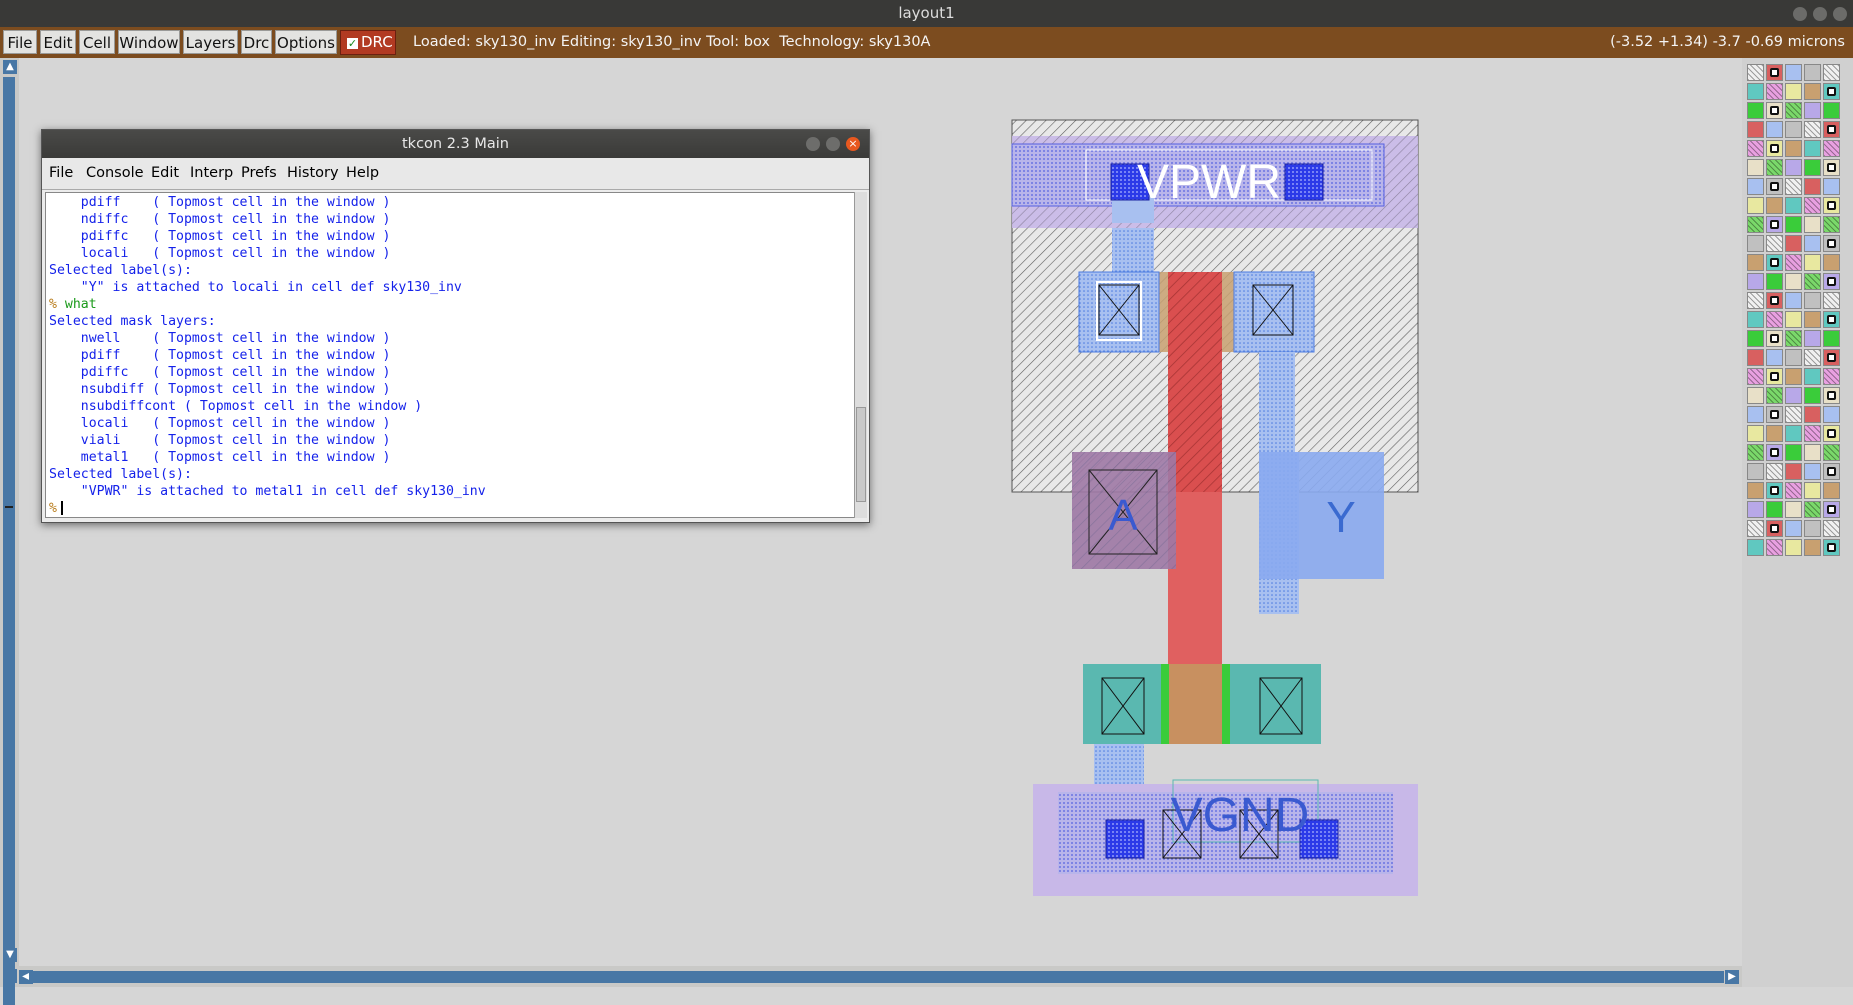  Describe the element at coordinates (861, 454) in the screenshot. I see `tkcon-scroll-thumb` at that location.